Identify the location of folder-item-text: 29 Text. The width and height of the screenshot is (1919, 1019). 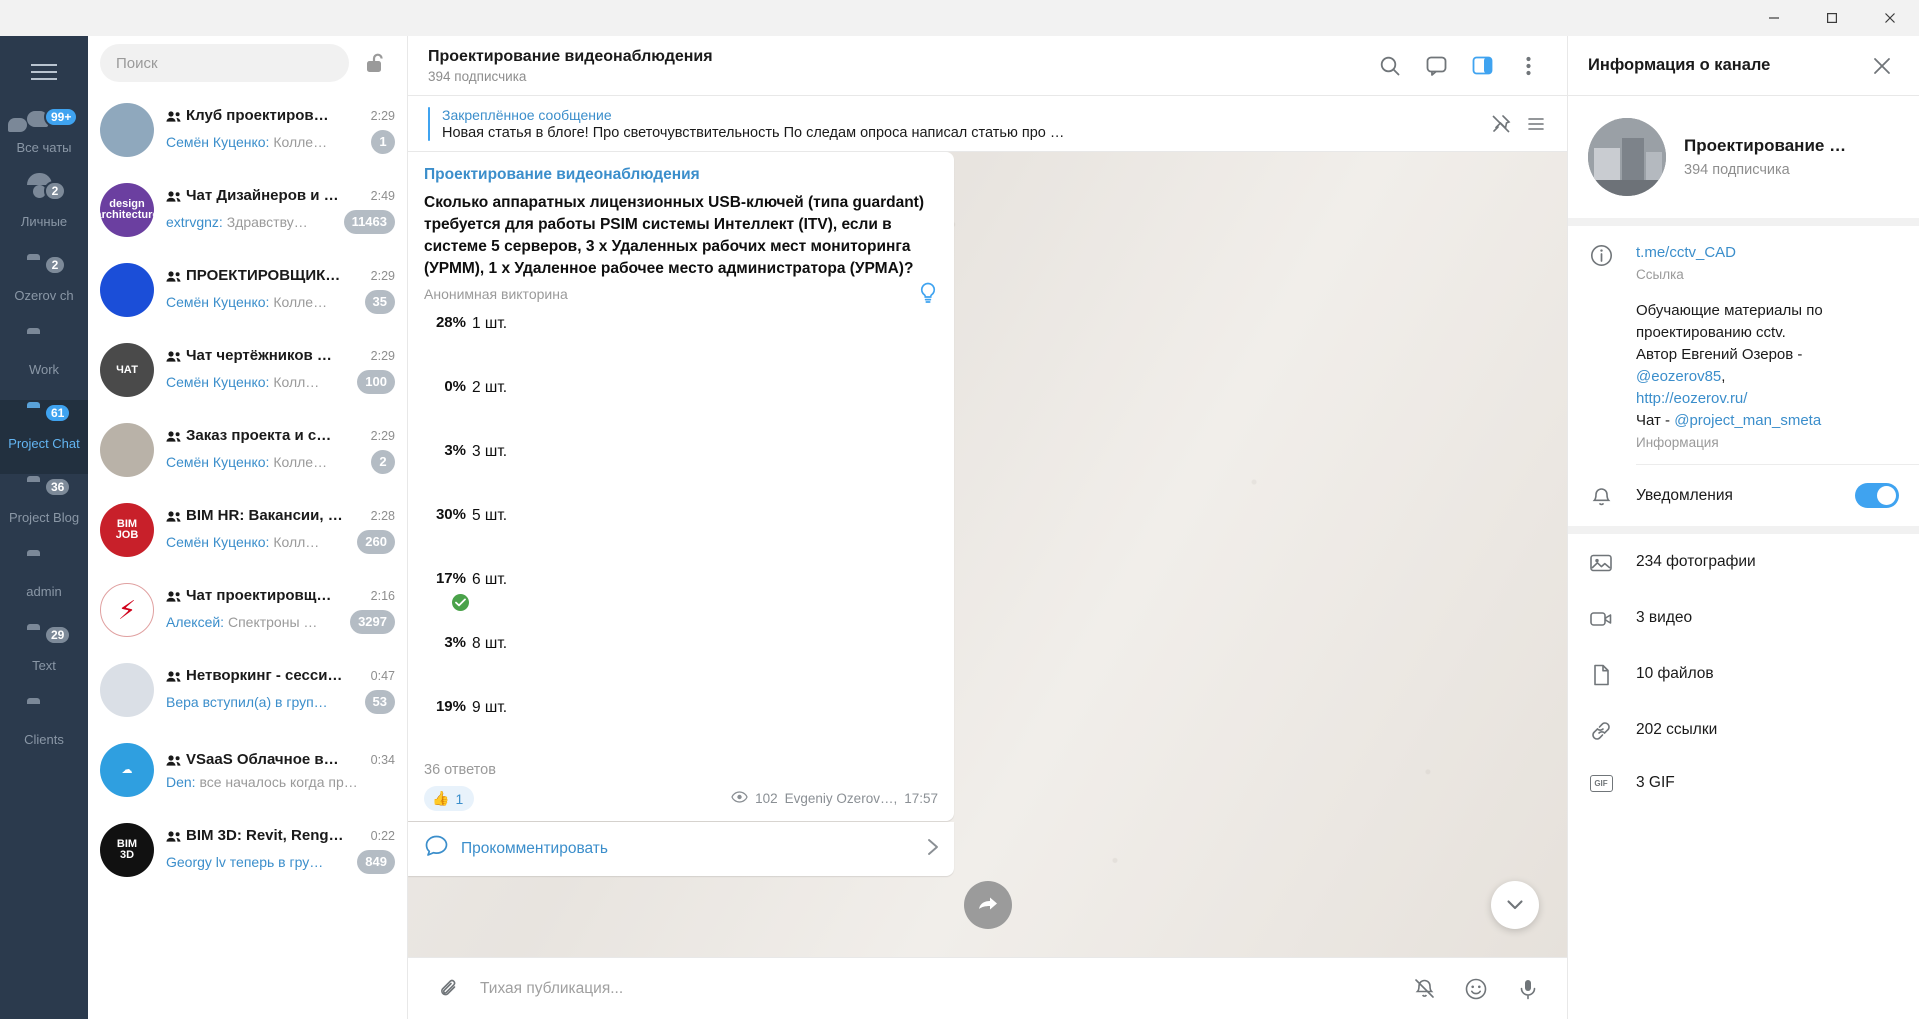
(44, 659).